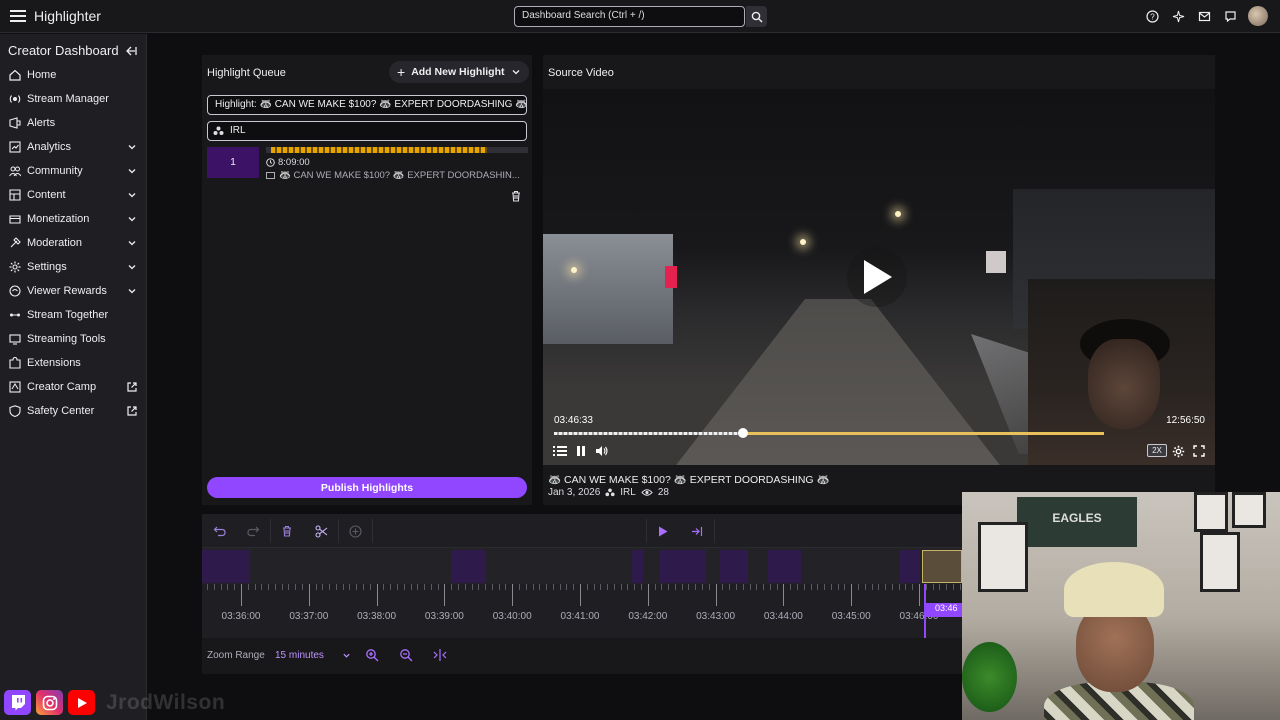 The height and width of the screenshot is (720, 1280). I want to click on category-field: IRL, so click(367, 131).